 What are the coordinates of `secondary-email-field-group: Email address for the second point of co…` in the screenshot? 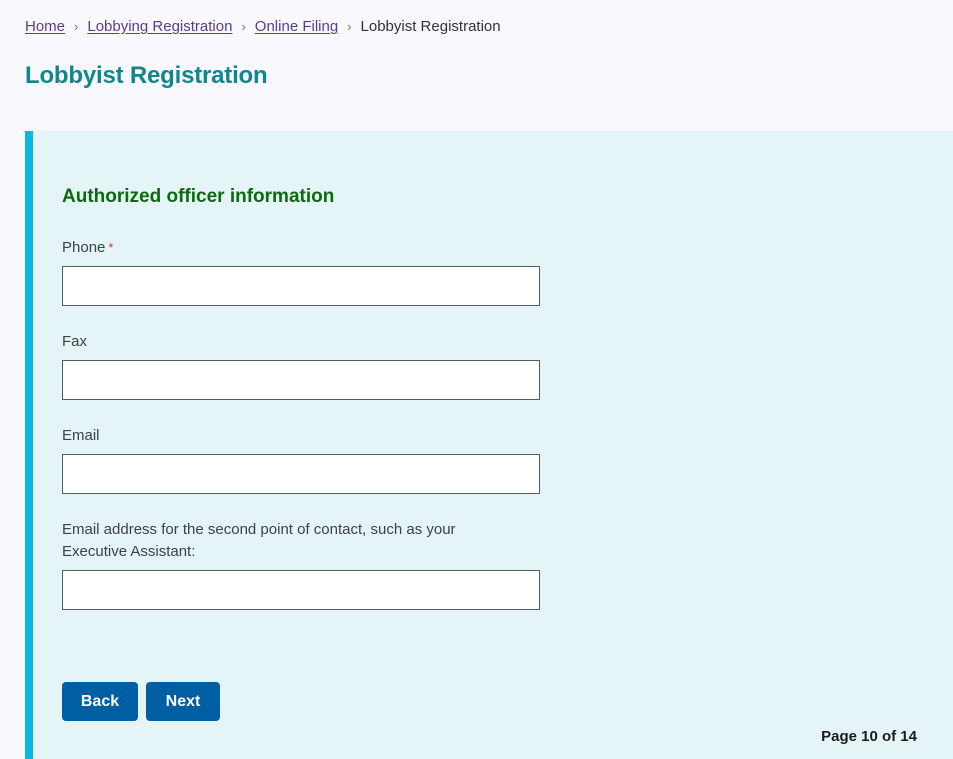 It's located at (301, 564).